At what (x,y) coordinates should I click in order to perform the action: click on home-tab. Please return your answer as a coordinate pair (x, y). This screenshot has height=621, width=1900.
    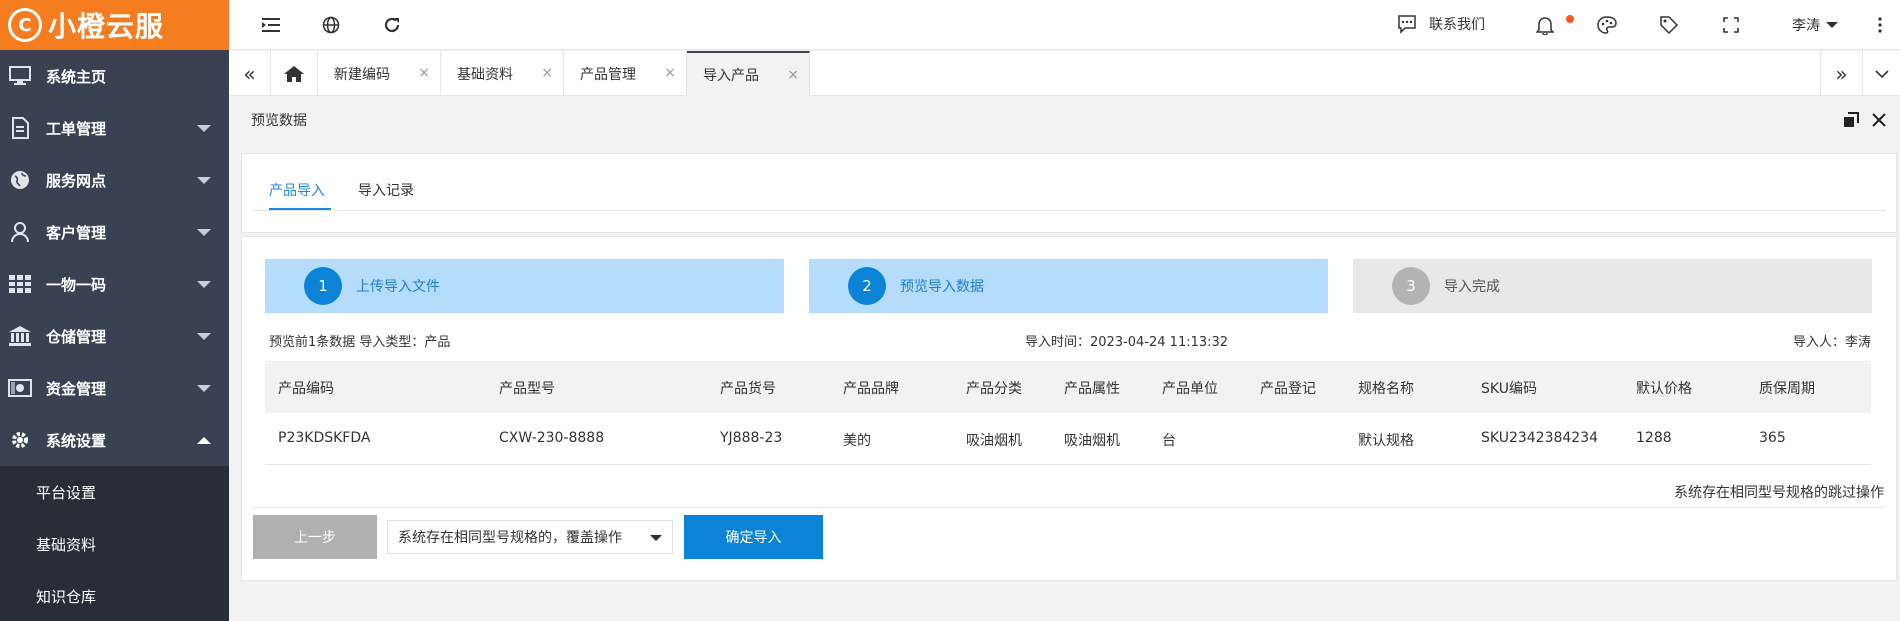
    Looking at the image, I should click on (294, 73).